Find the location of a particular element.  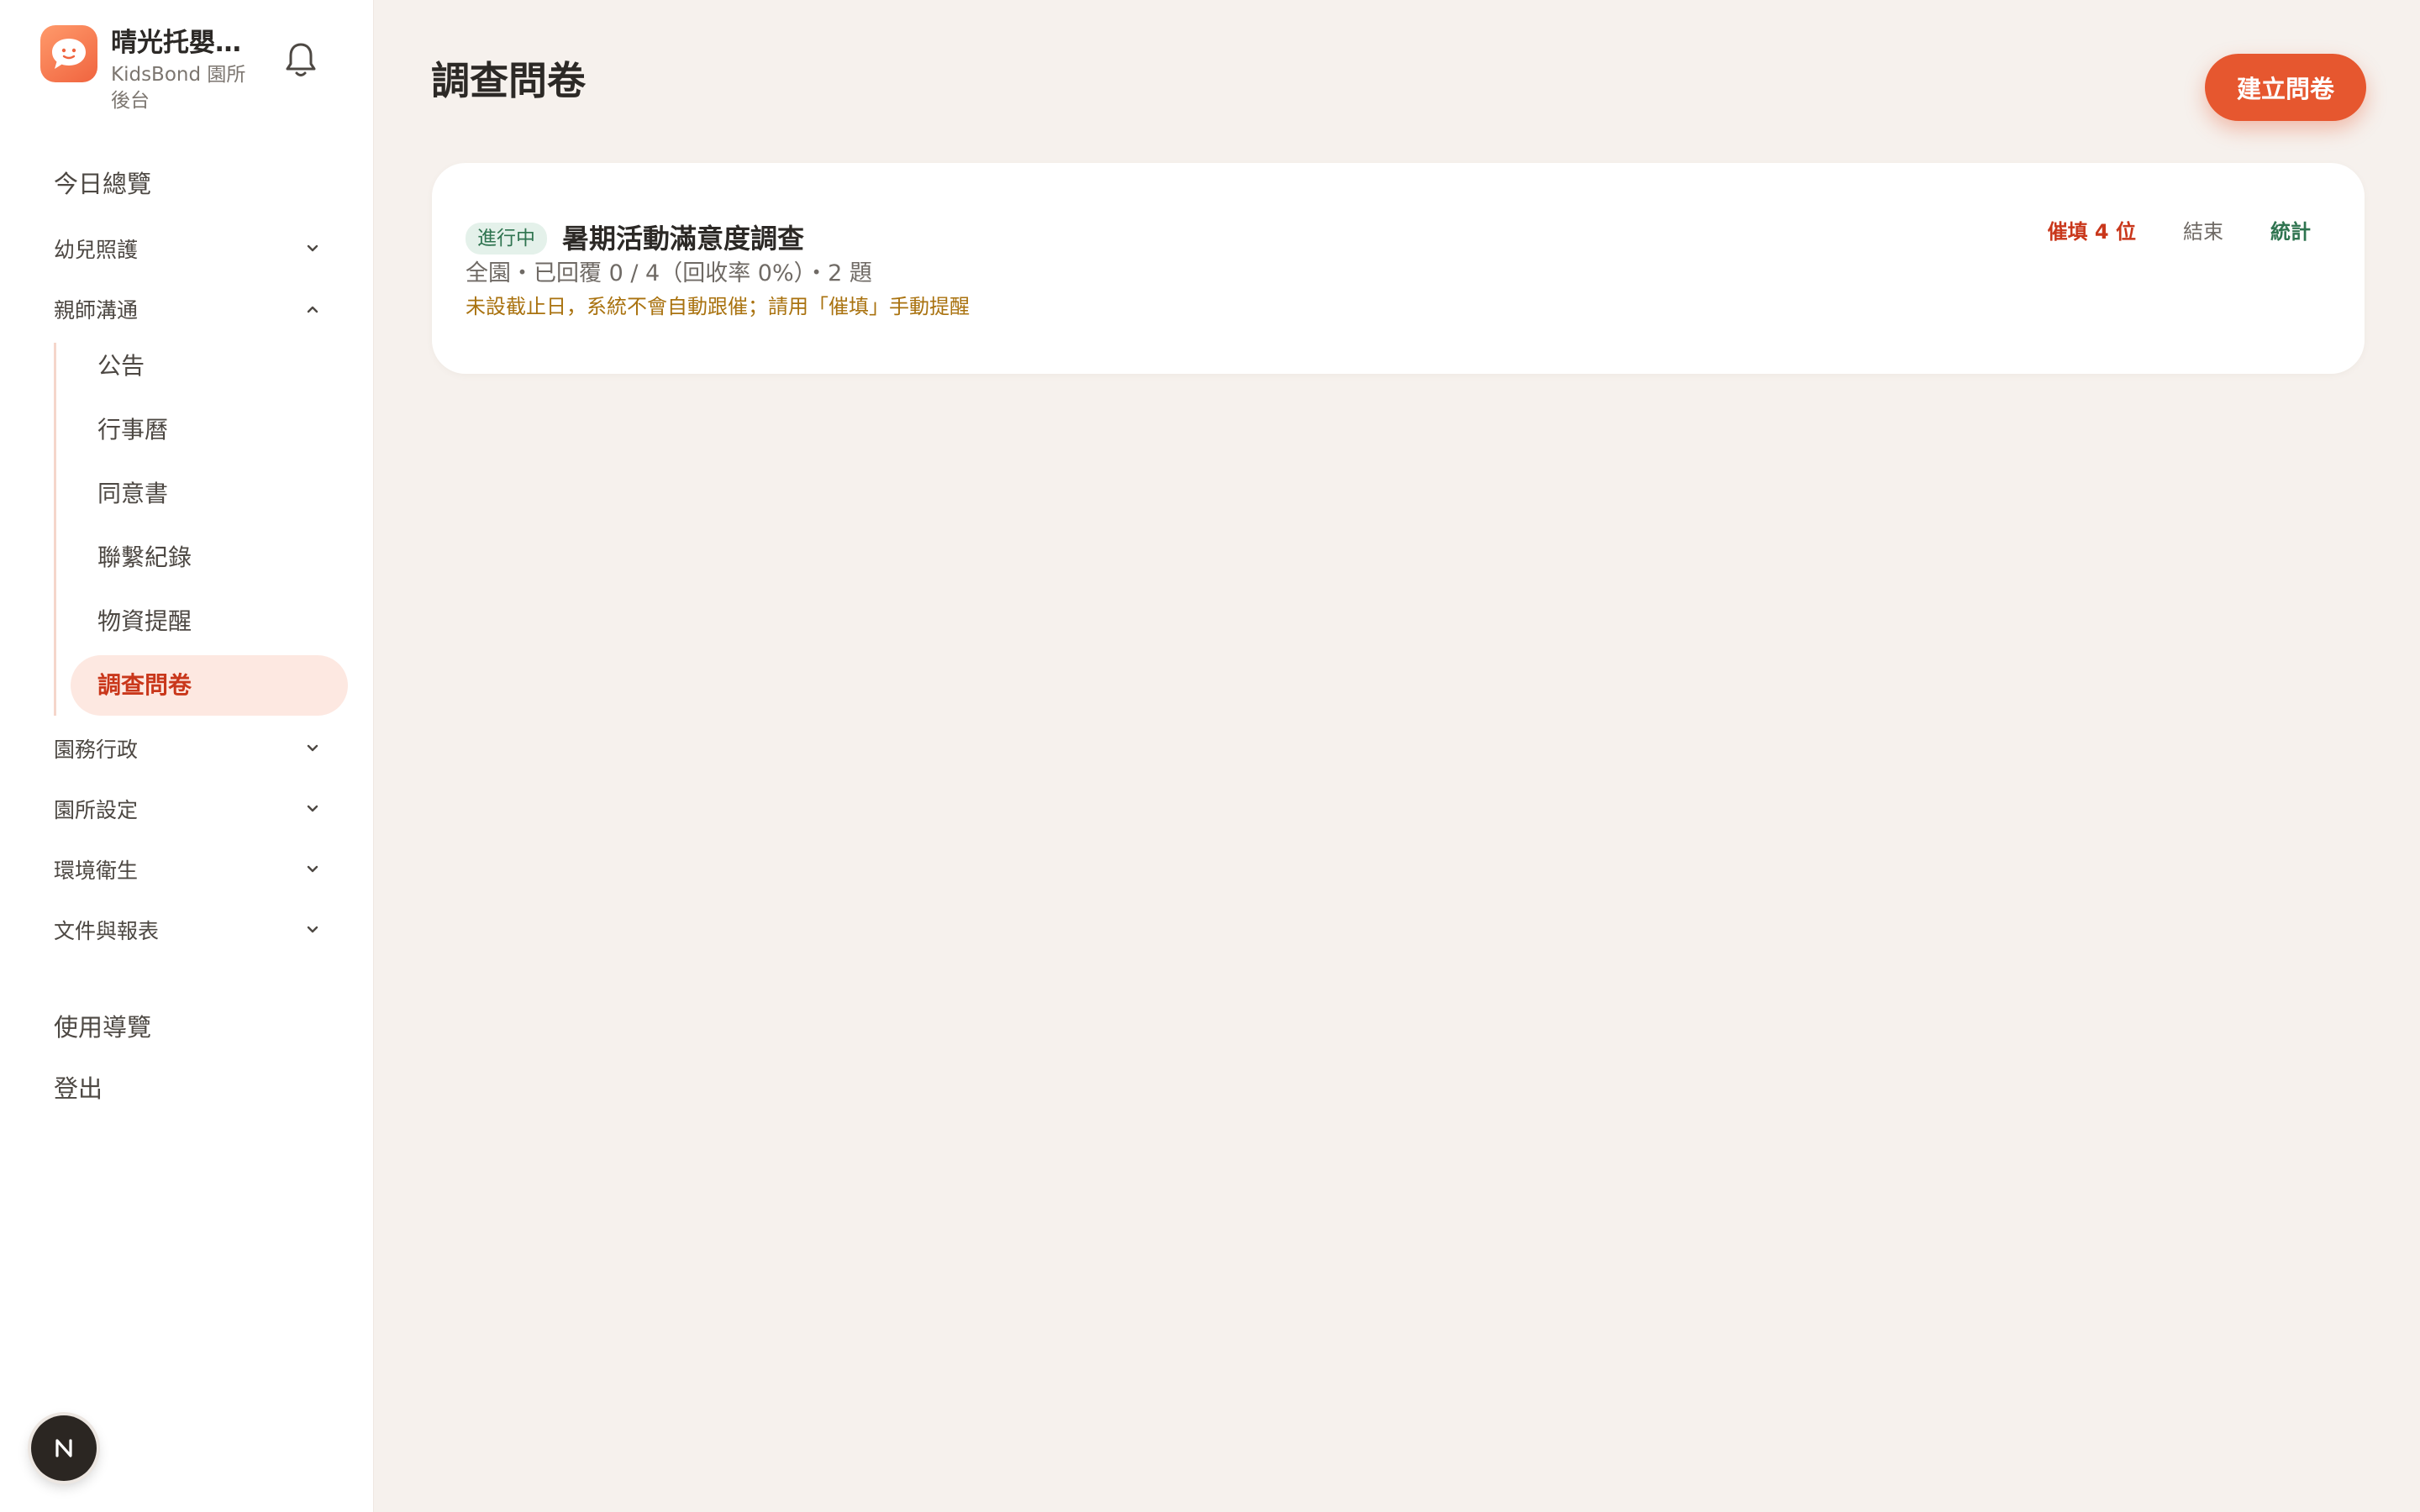

nav-group-label: 幼兒照護 is located at coordinates (96, 250).